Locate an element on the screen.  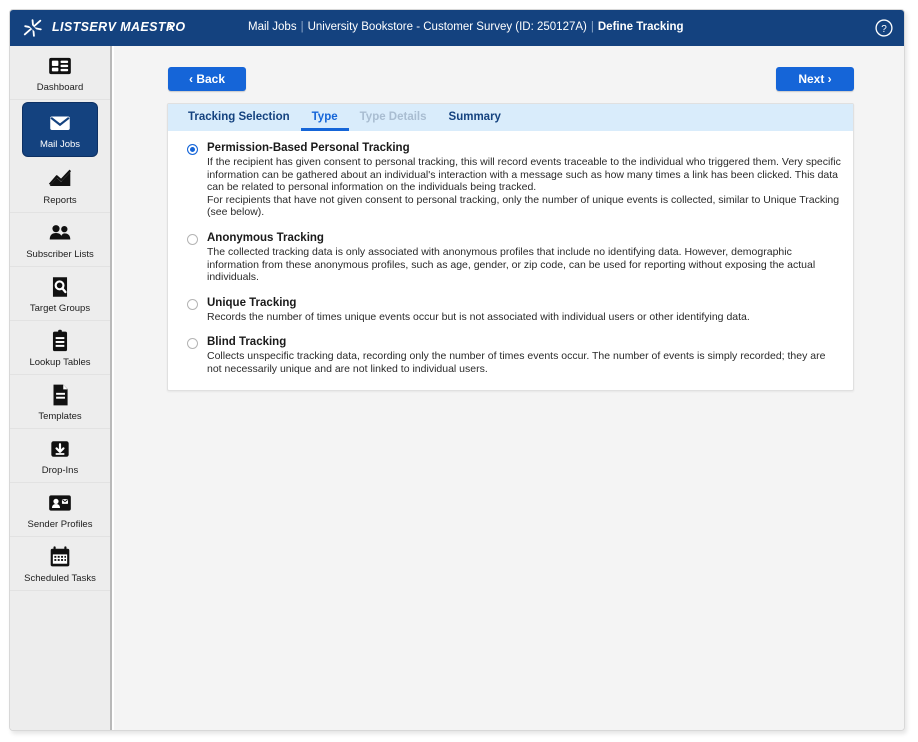
sidebar-item-sender-profiles: Sender Profiles is located at coordinates (60, 510).